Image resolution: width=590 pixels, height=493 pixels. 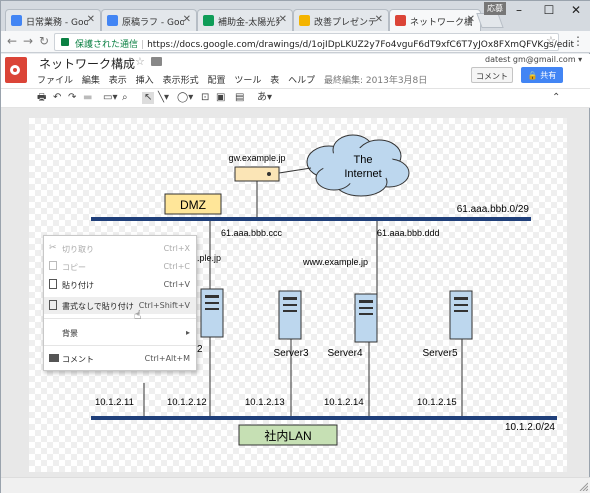 What do you see at coordinates (439, 353) in the screenshot?
I see `server5-label: Server5` at bounding box center [439, 353].